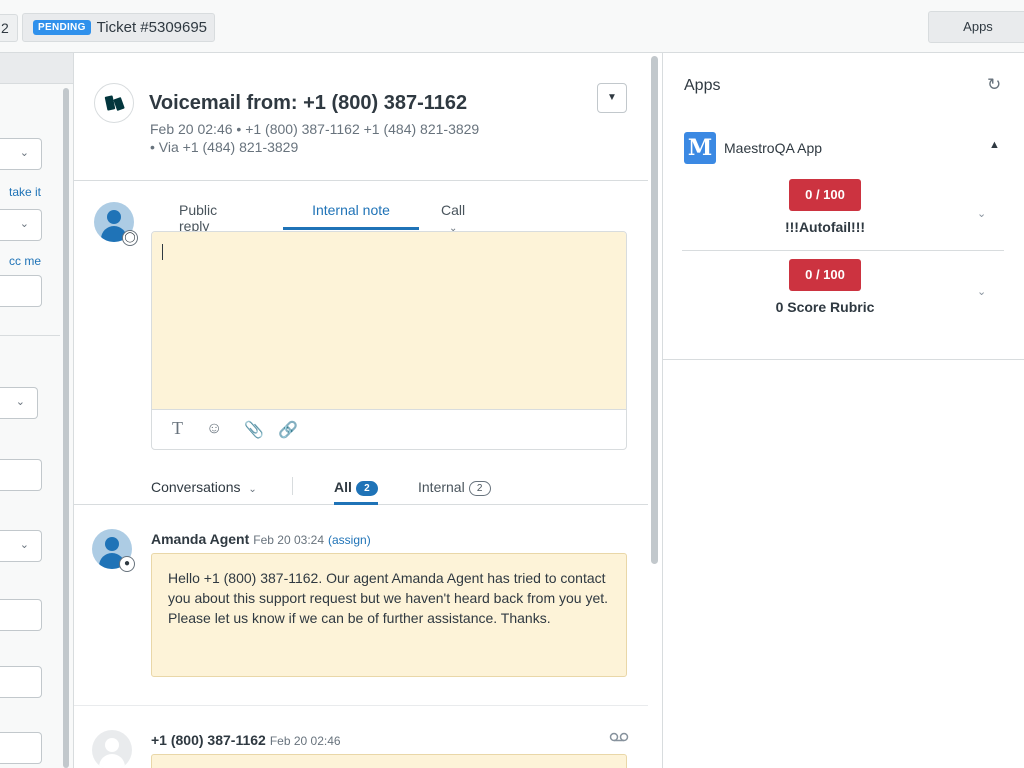 This screenshot has height=768, width=1024. I want to click on group-field: ⌄, so click(21, 546).